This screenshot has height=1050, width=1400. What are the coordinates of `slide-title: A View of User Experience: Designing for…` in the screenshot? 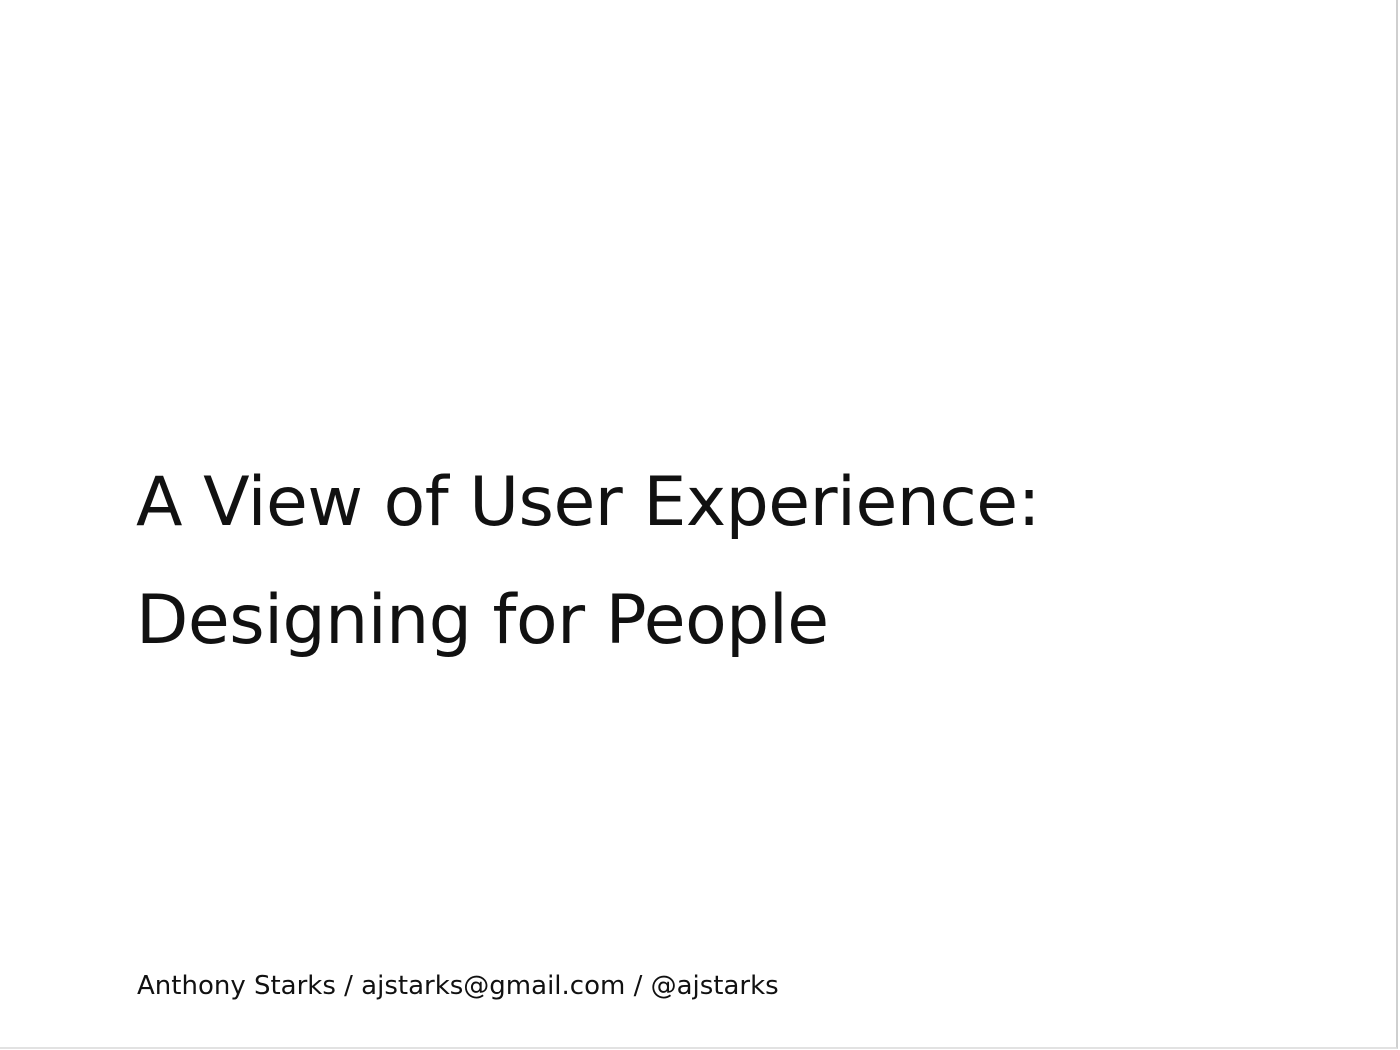 It's located at (588, 562).